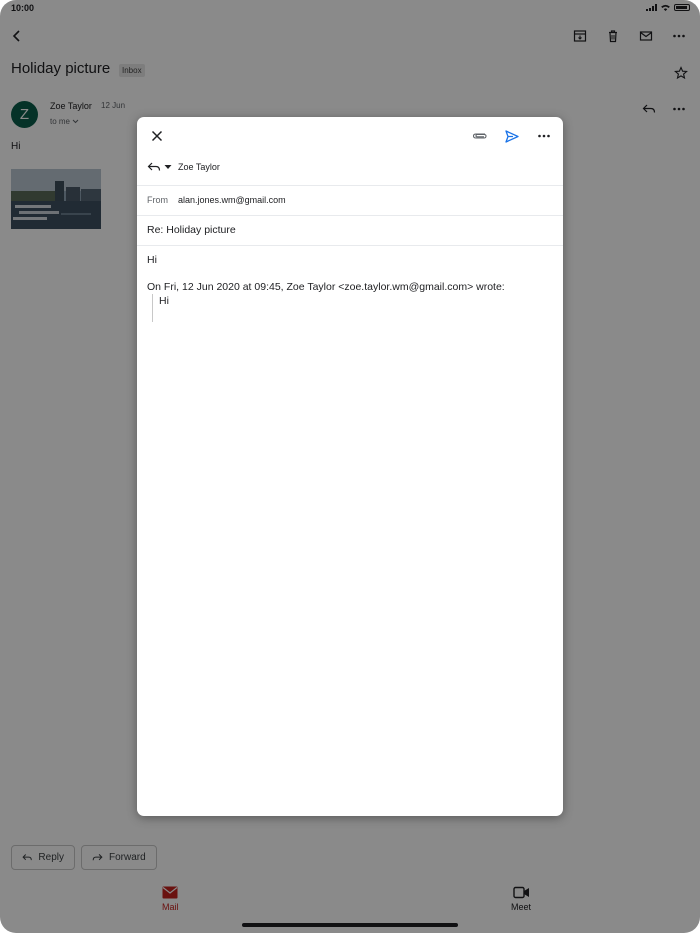  What do you see at coordinates (191, 230) in the screenshot?
I see `subject-field: Re: Holiday picture` at bounding box center [191, 230].